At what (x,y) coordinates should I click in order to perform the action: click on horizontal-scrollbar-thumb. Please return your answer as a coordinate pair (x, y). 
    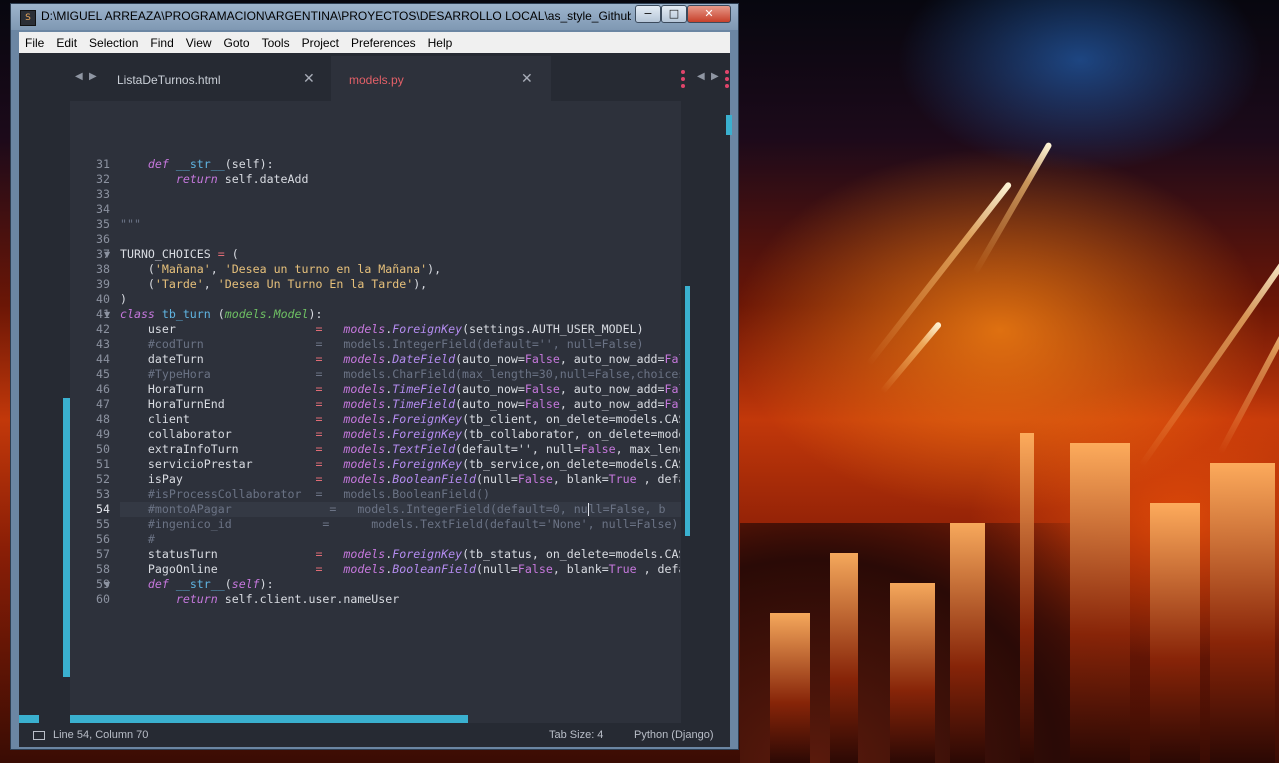
    Looking at the image, I should click on (269, 719).